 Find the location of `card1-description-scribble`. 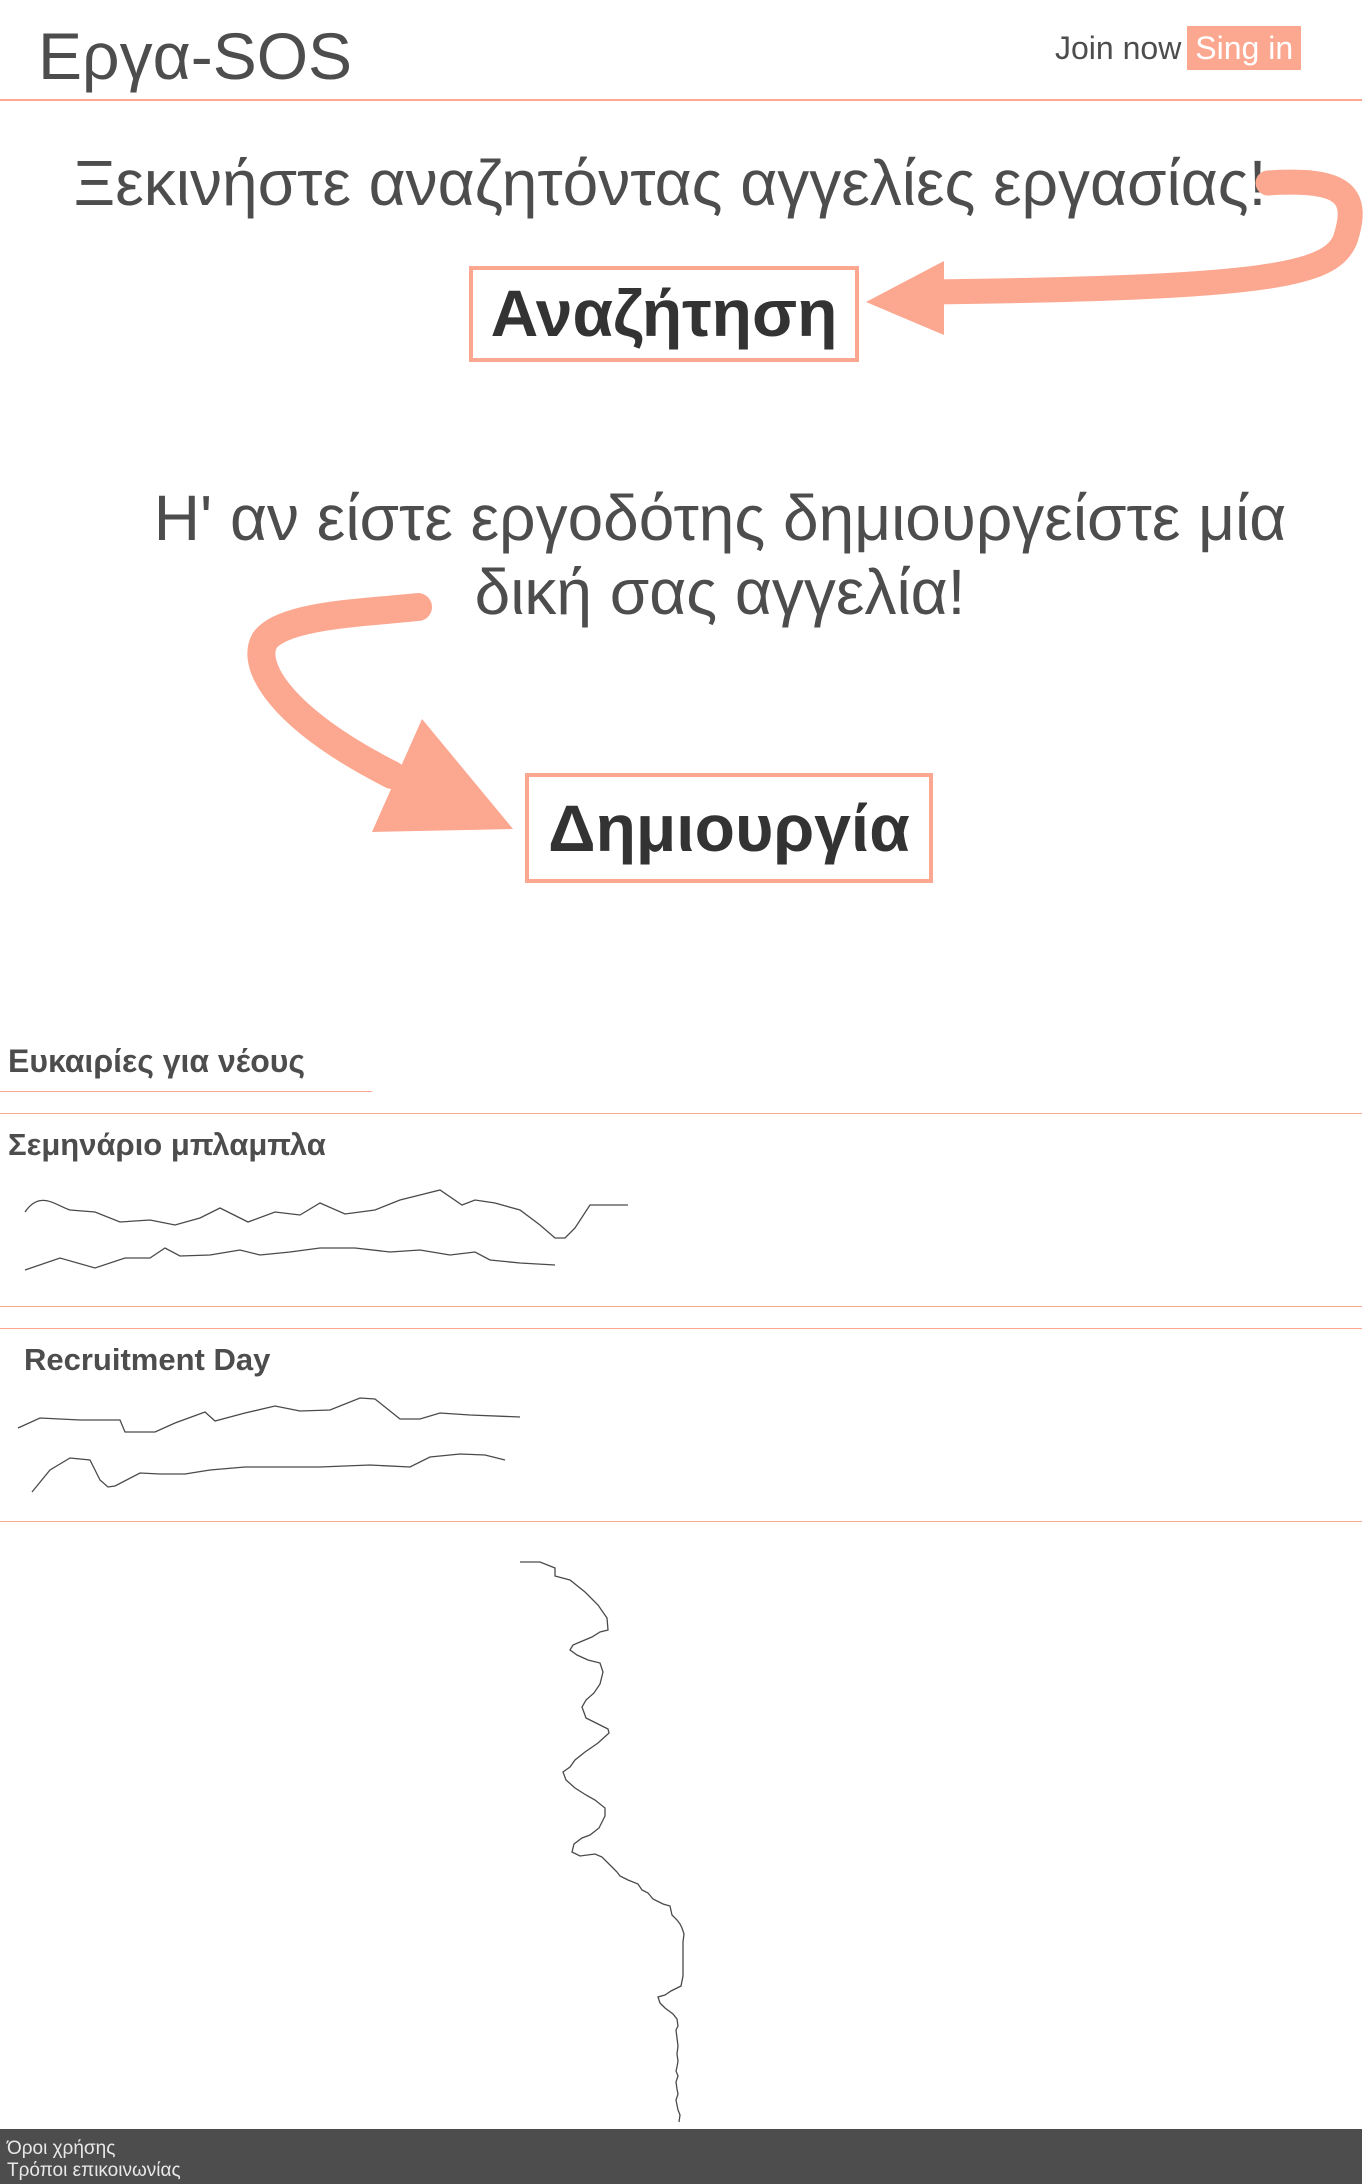

card1-description-scribble is located at coordinates (326, 1230).